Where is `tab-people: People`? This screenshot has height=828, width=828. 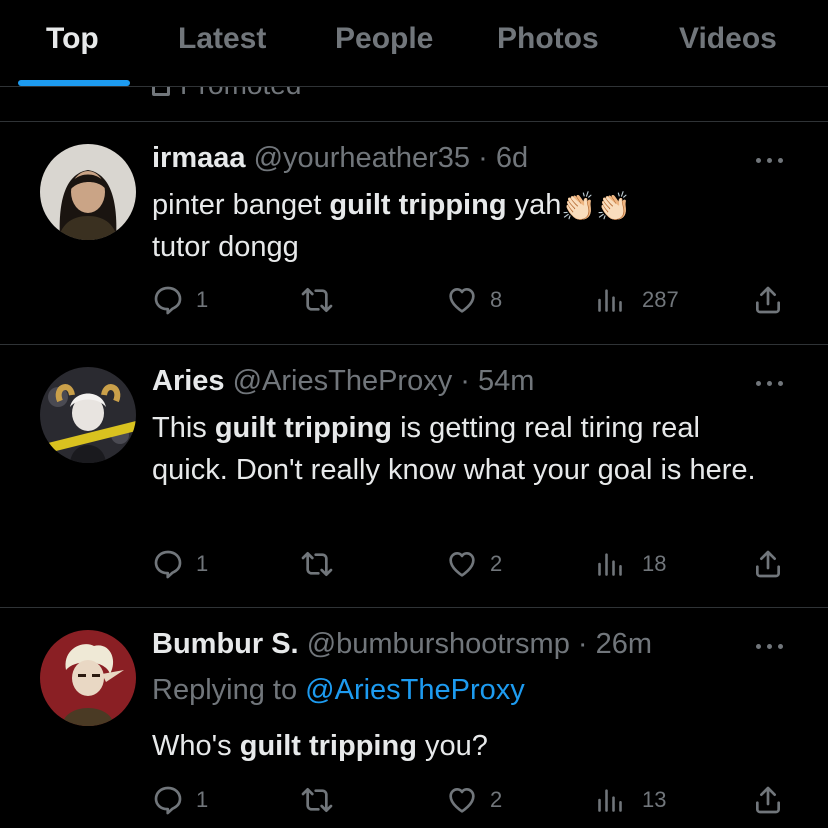 tab-people: People is located at coordinates (384, 39).